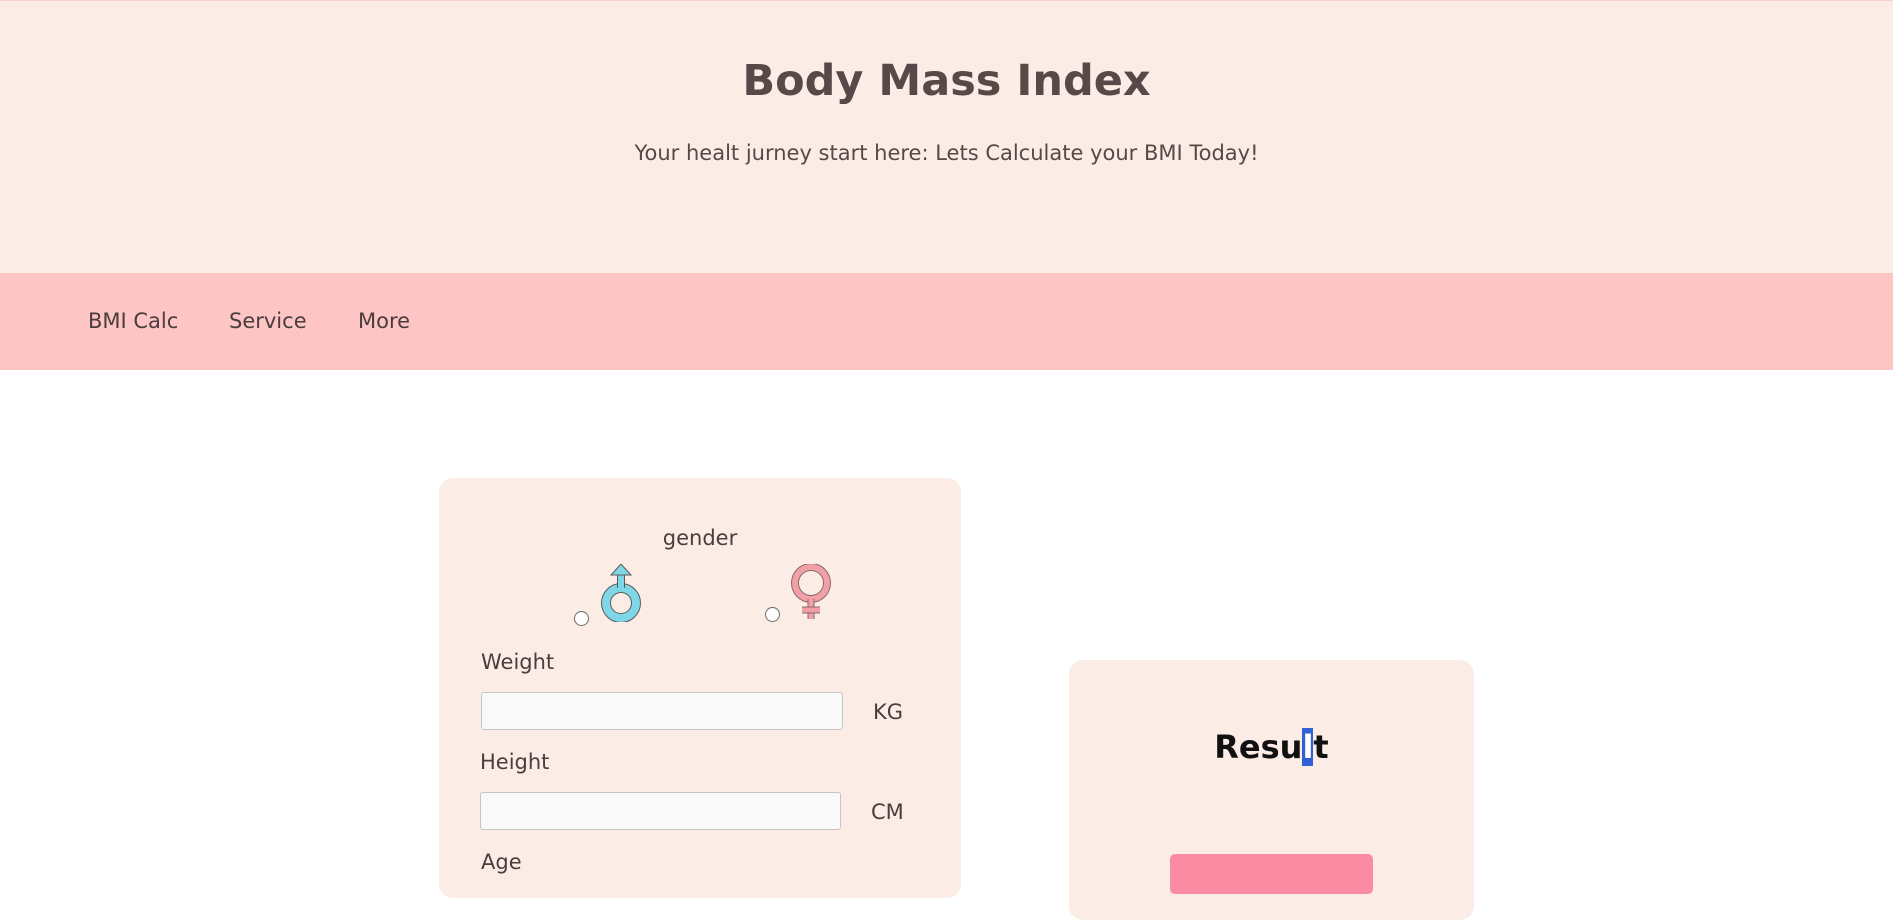 The width and height of the screenshot is (1893, 920). I want to click on height-unit: CM, so click(887, 812).